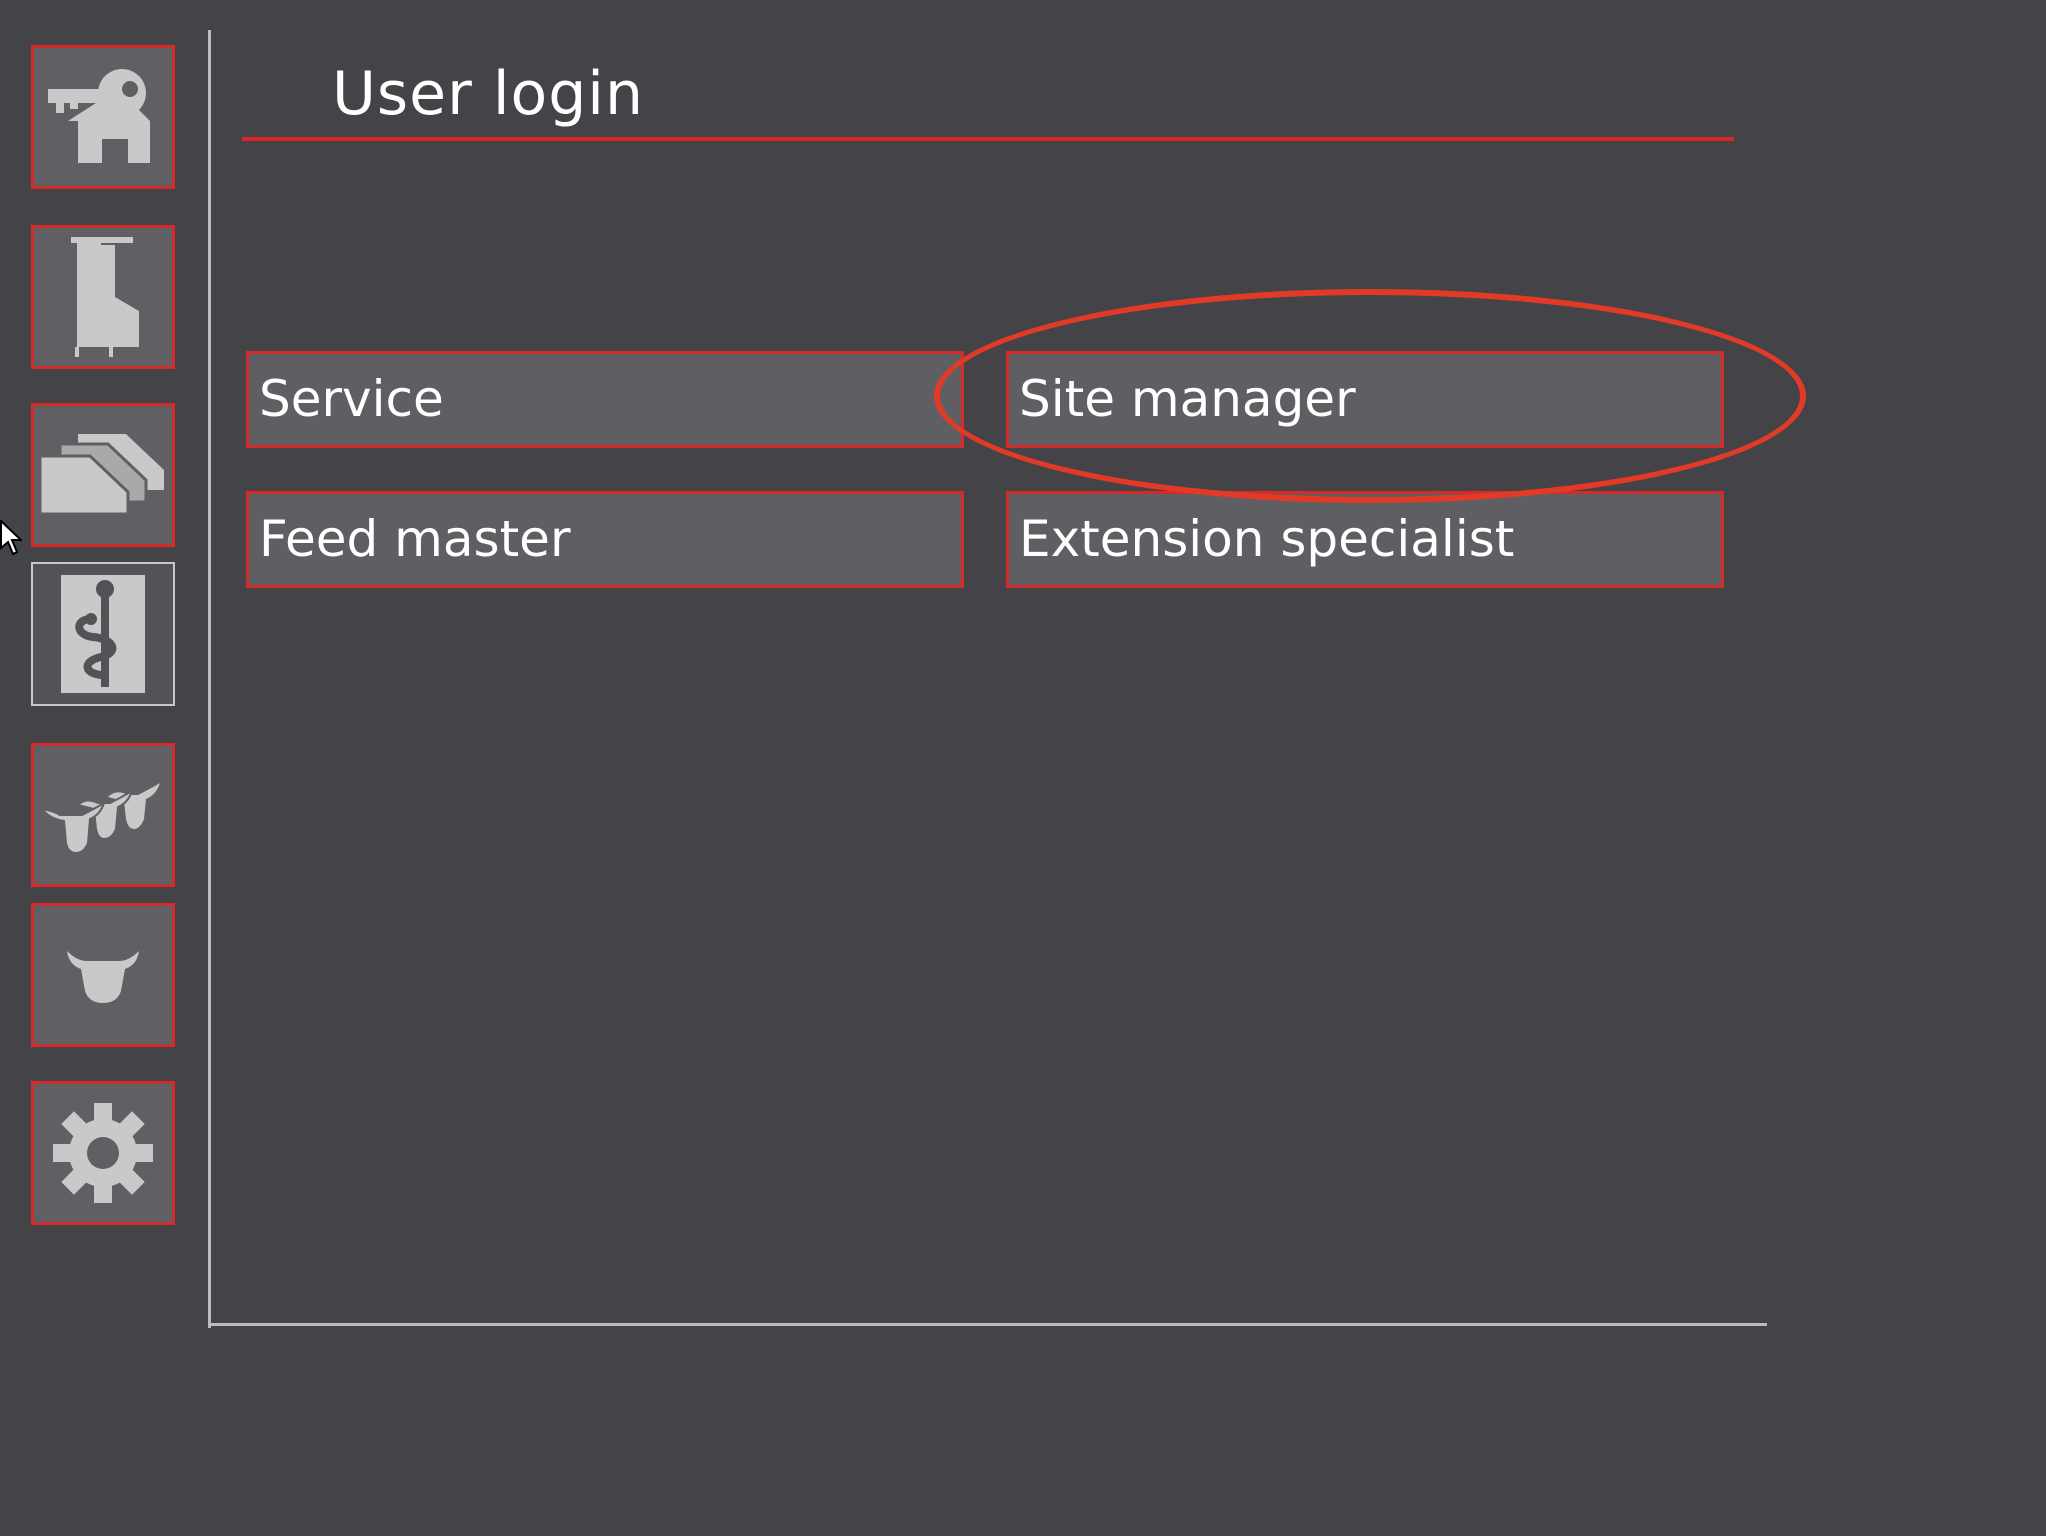 The image size is (2046, 1536). What do you see at coordinates (987, 1324) in the screenshot?
I see `content-frame-bottom-border` at bounding box center [987, 1324].